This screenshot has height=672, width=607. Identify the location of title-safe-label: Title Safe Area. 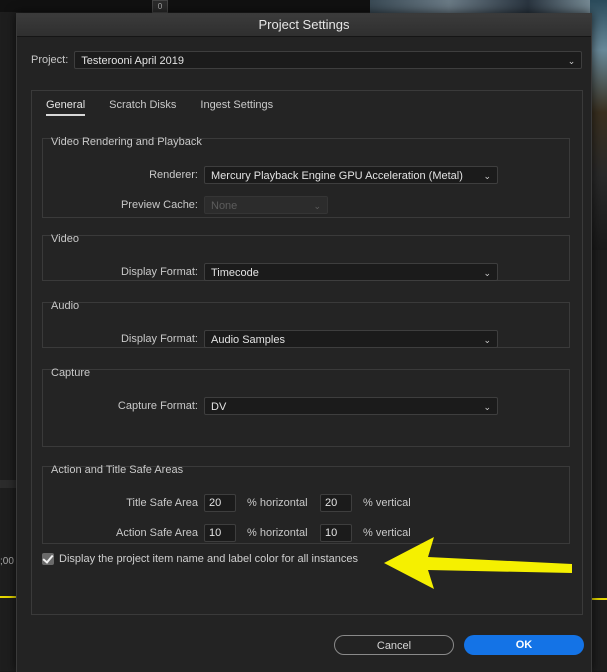
(162, 503).